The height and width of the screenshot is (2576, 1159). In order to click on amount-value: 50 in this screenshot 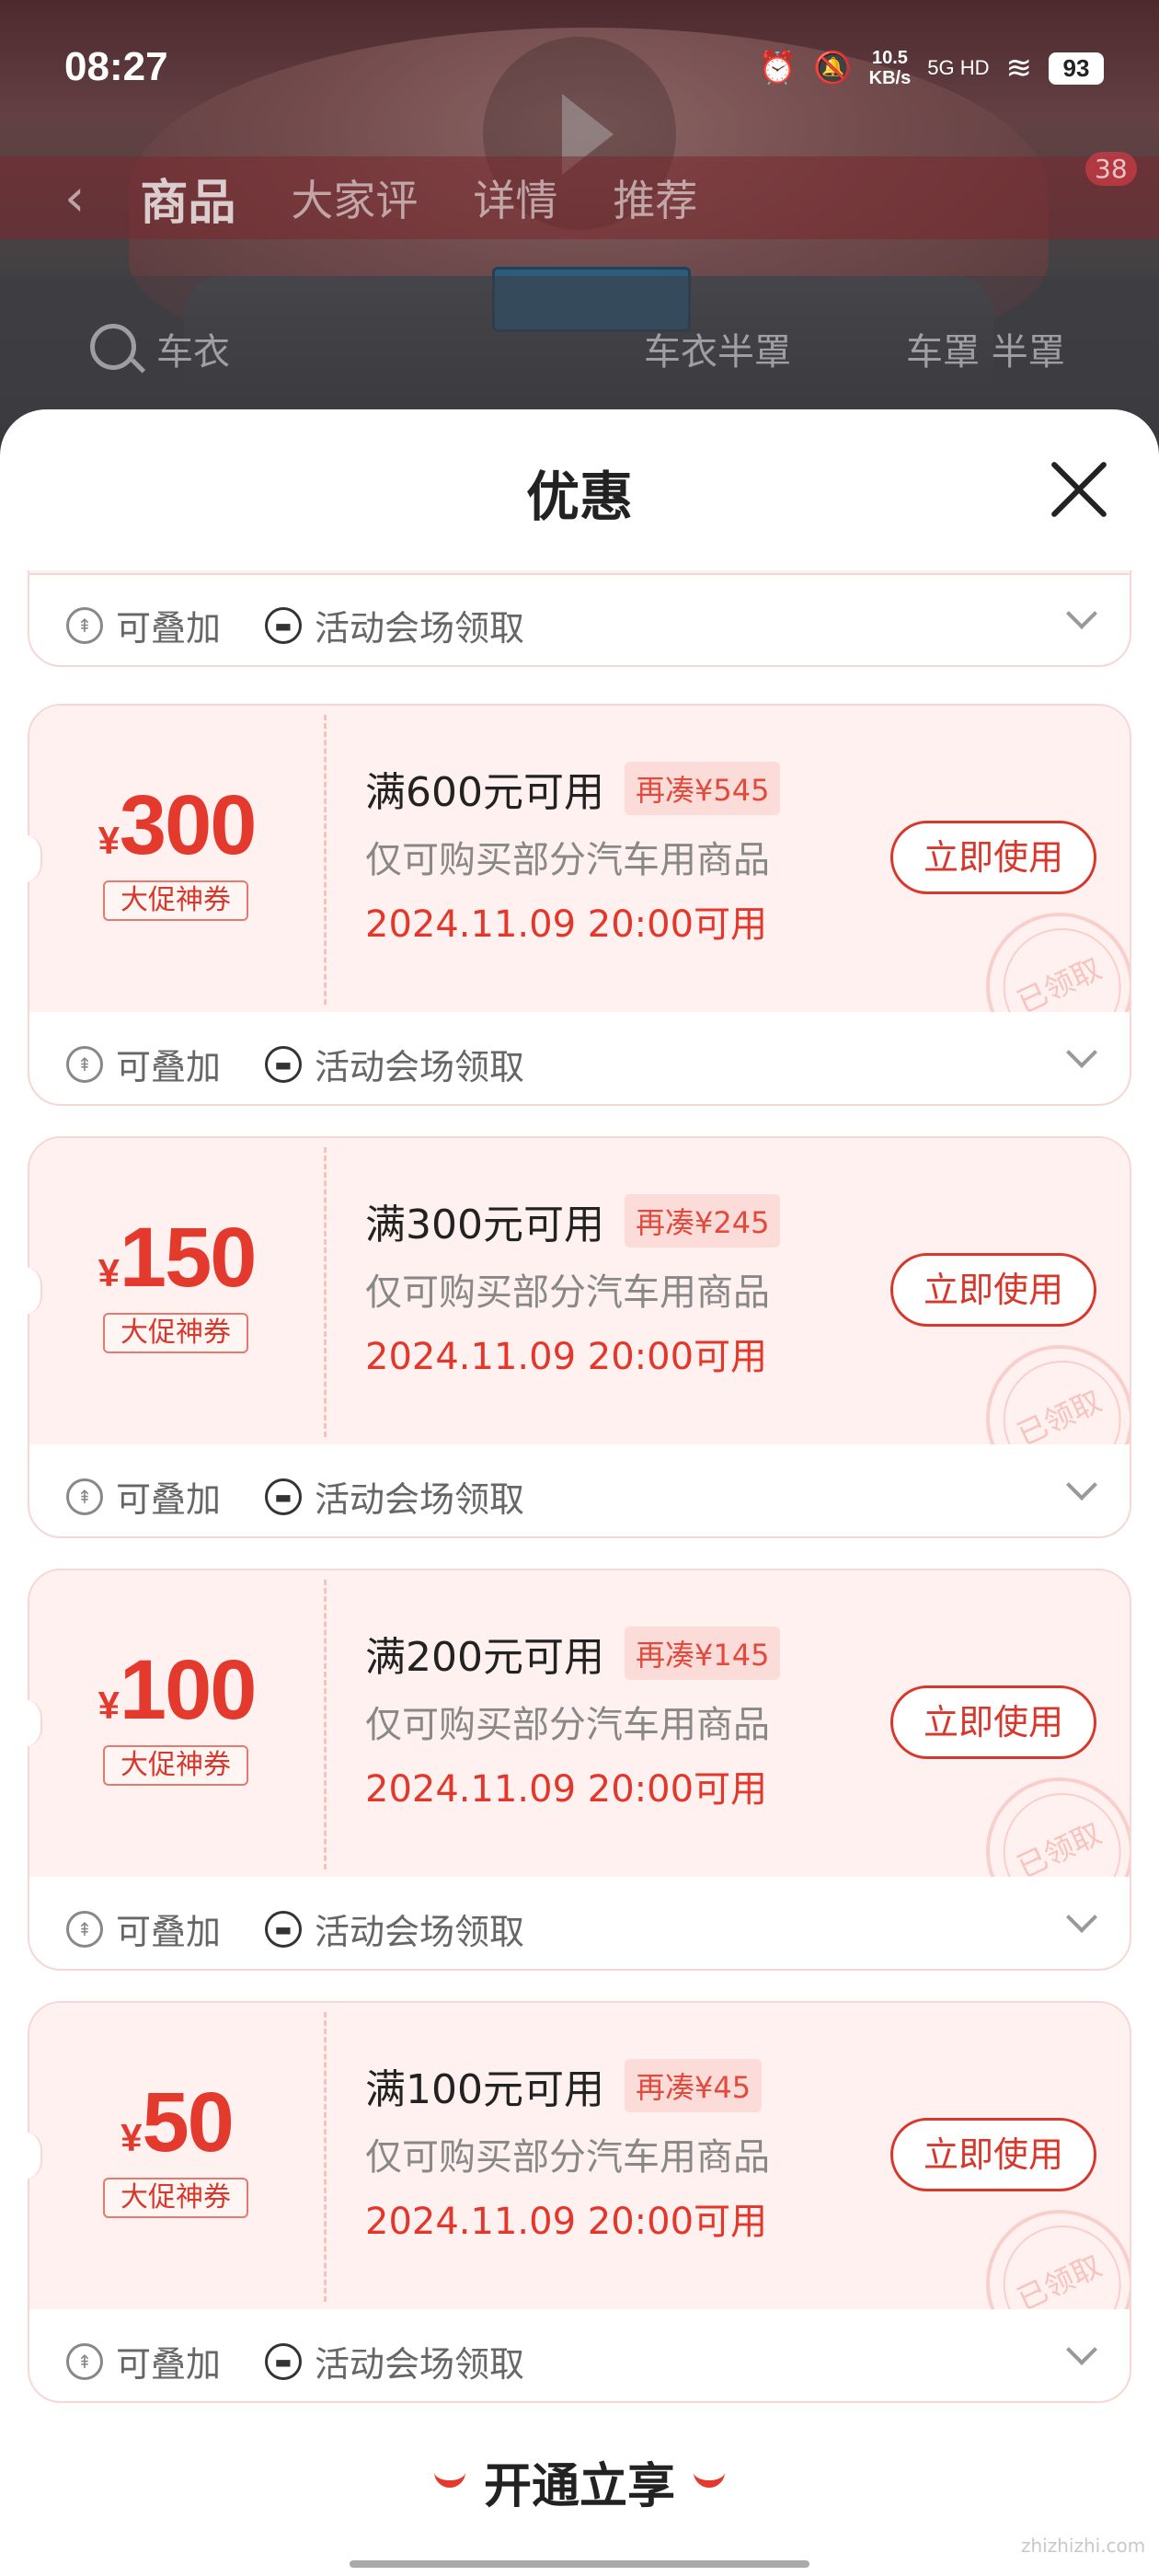, I will do `click(188, 2122)`.